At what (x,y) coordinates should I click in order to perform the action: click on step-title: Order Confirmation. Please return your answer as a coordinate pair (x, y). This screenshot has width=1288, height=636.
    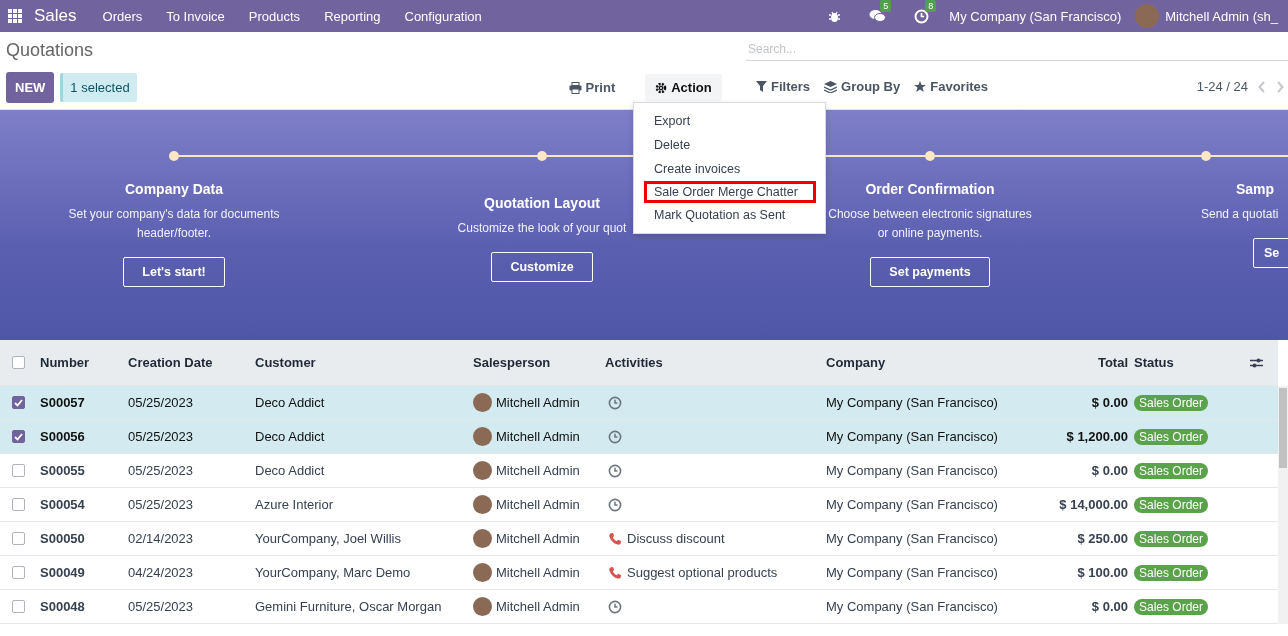
    Looking at the image, I should click on (930, 189).